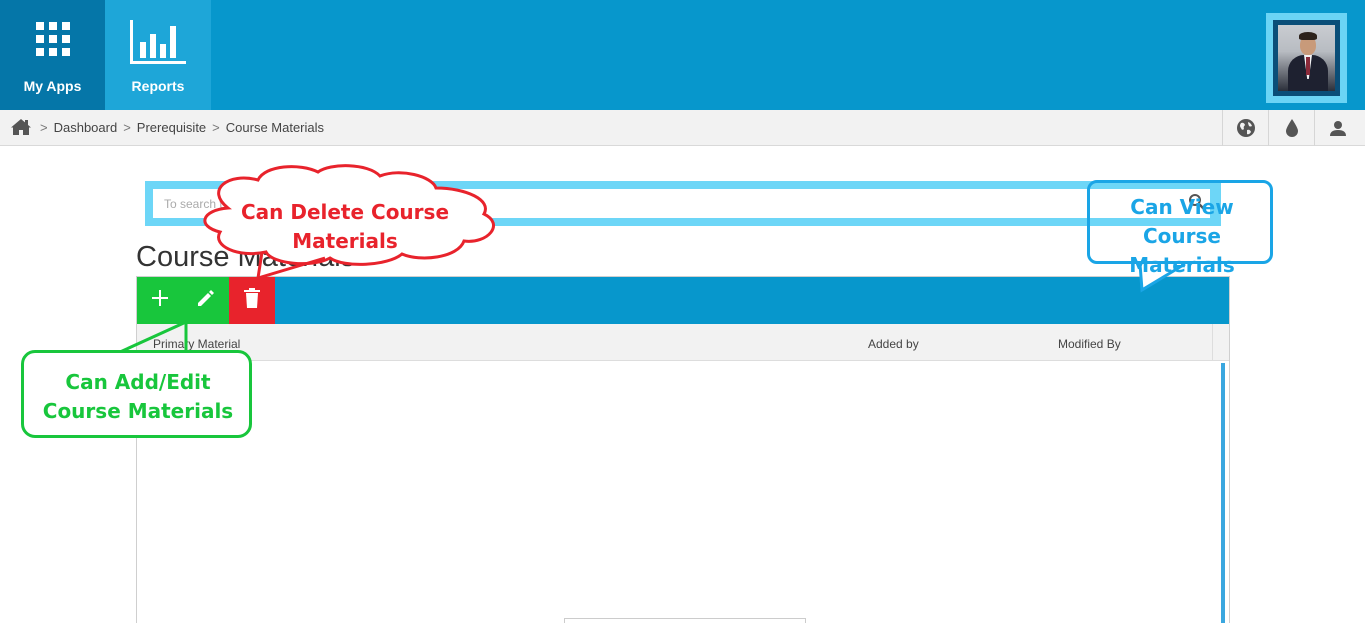 Image resolution: width=1365 pixels, height=623 pixels. What do you see at coordinates (1308, 66) in the screenshot?
I see `avatar-tie` at bounding box center [1308, 66].